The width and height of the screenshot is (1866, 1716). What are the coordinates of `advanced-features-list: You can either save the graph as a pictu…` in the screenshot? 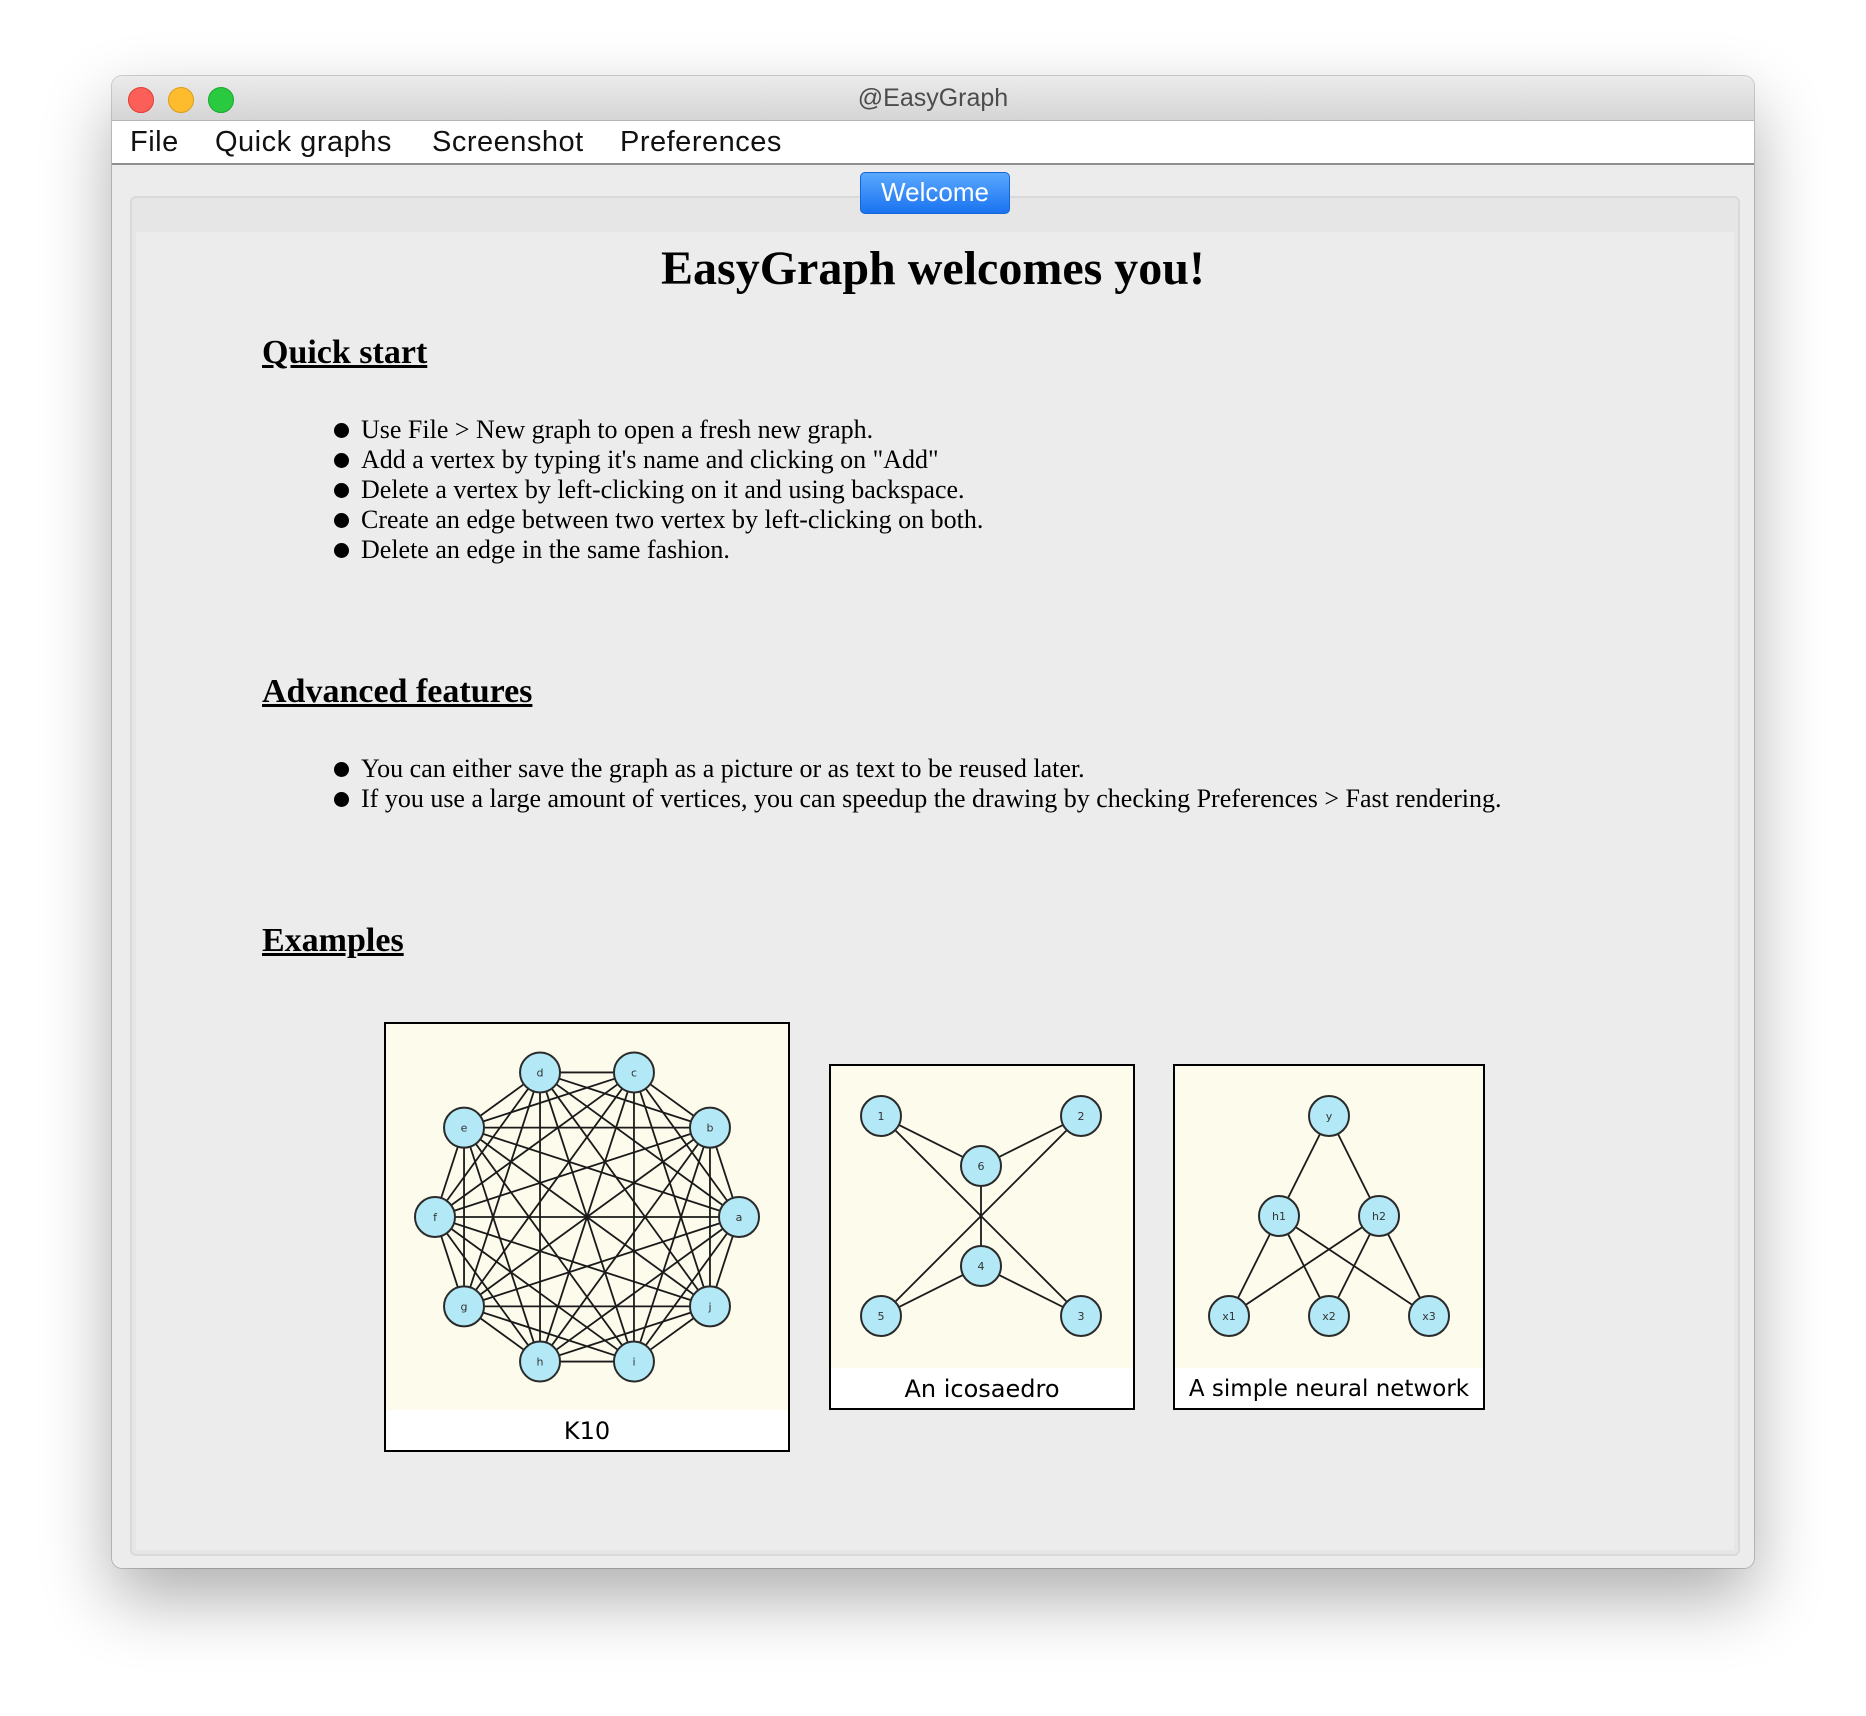 It's located at (917, 784).